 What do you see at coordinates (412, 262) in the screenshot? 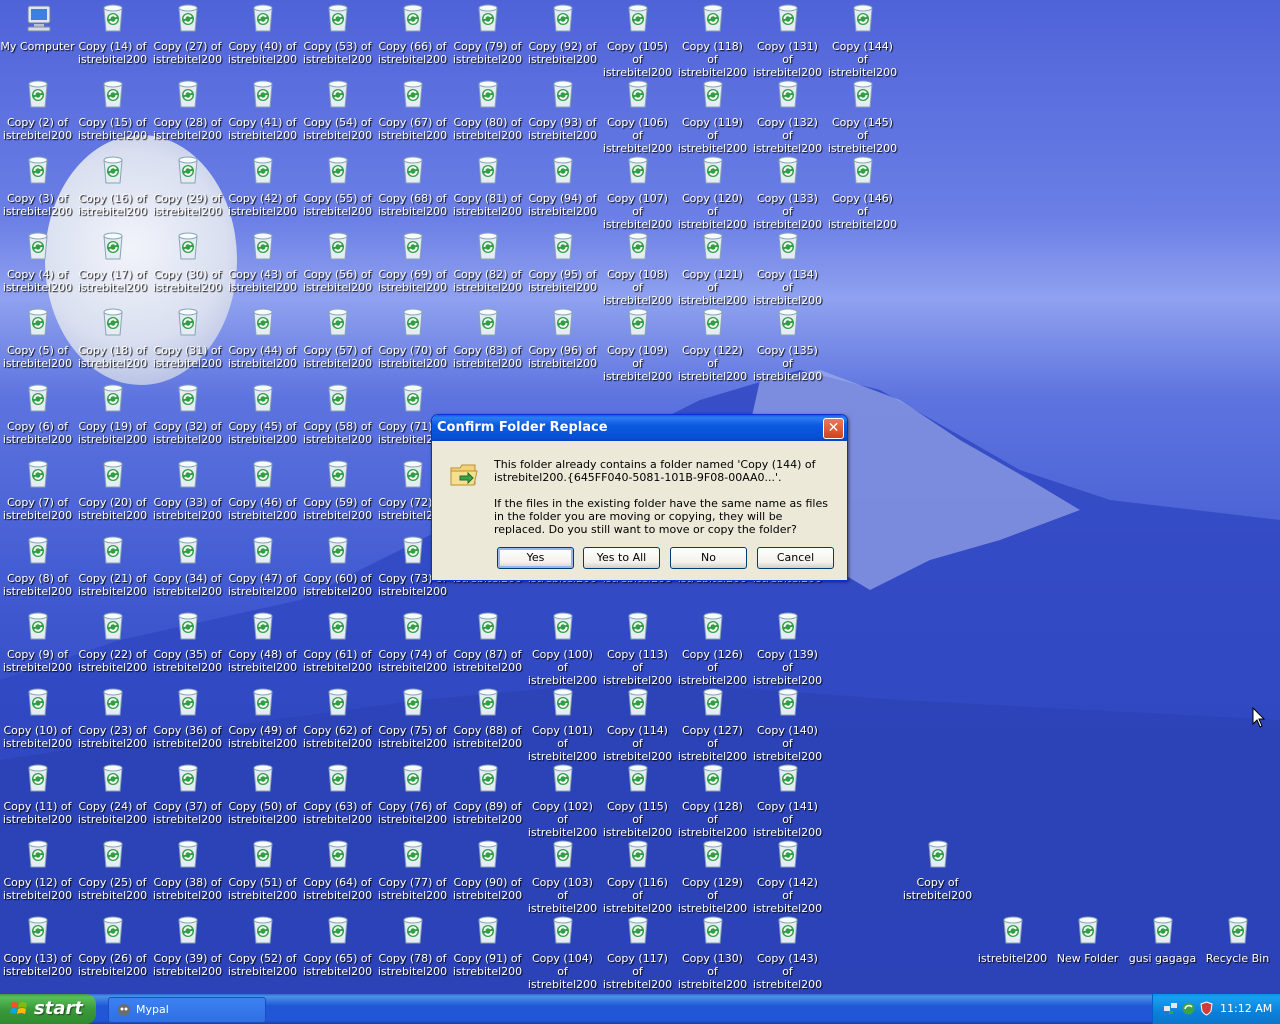
I see `desktop-icon: Copy (69) of istrebitel200` at bounding box center [412, 262].